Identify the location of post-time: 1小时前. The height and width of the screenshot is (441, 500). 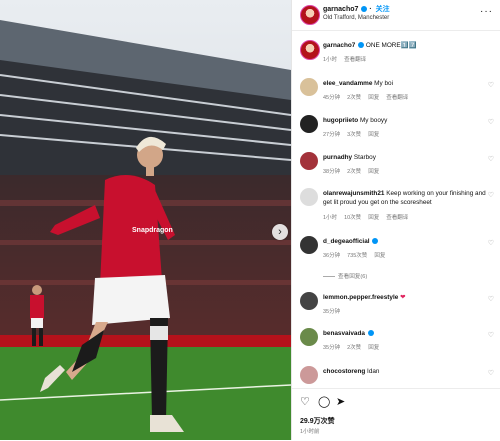
(310, 432).